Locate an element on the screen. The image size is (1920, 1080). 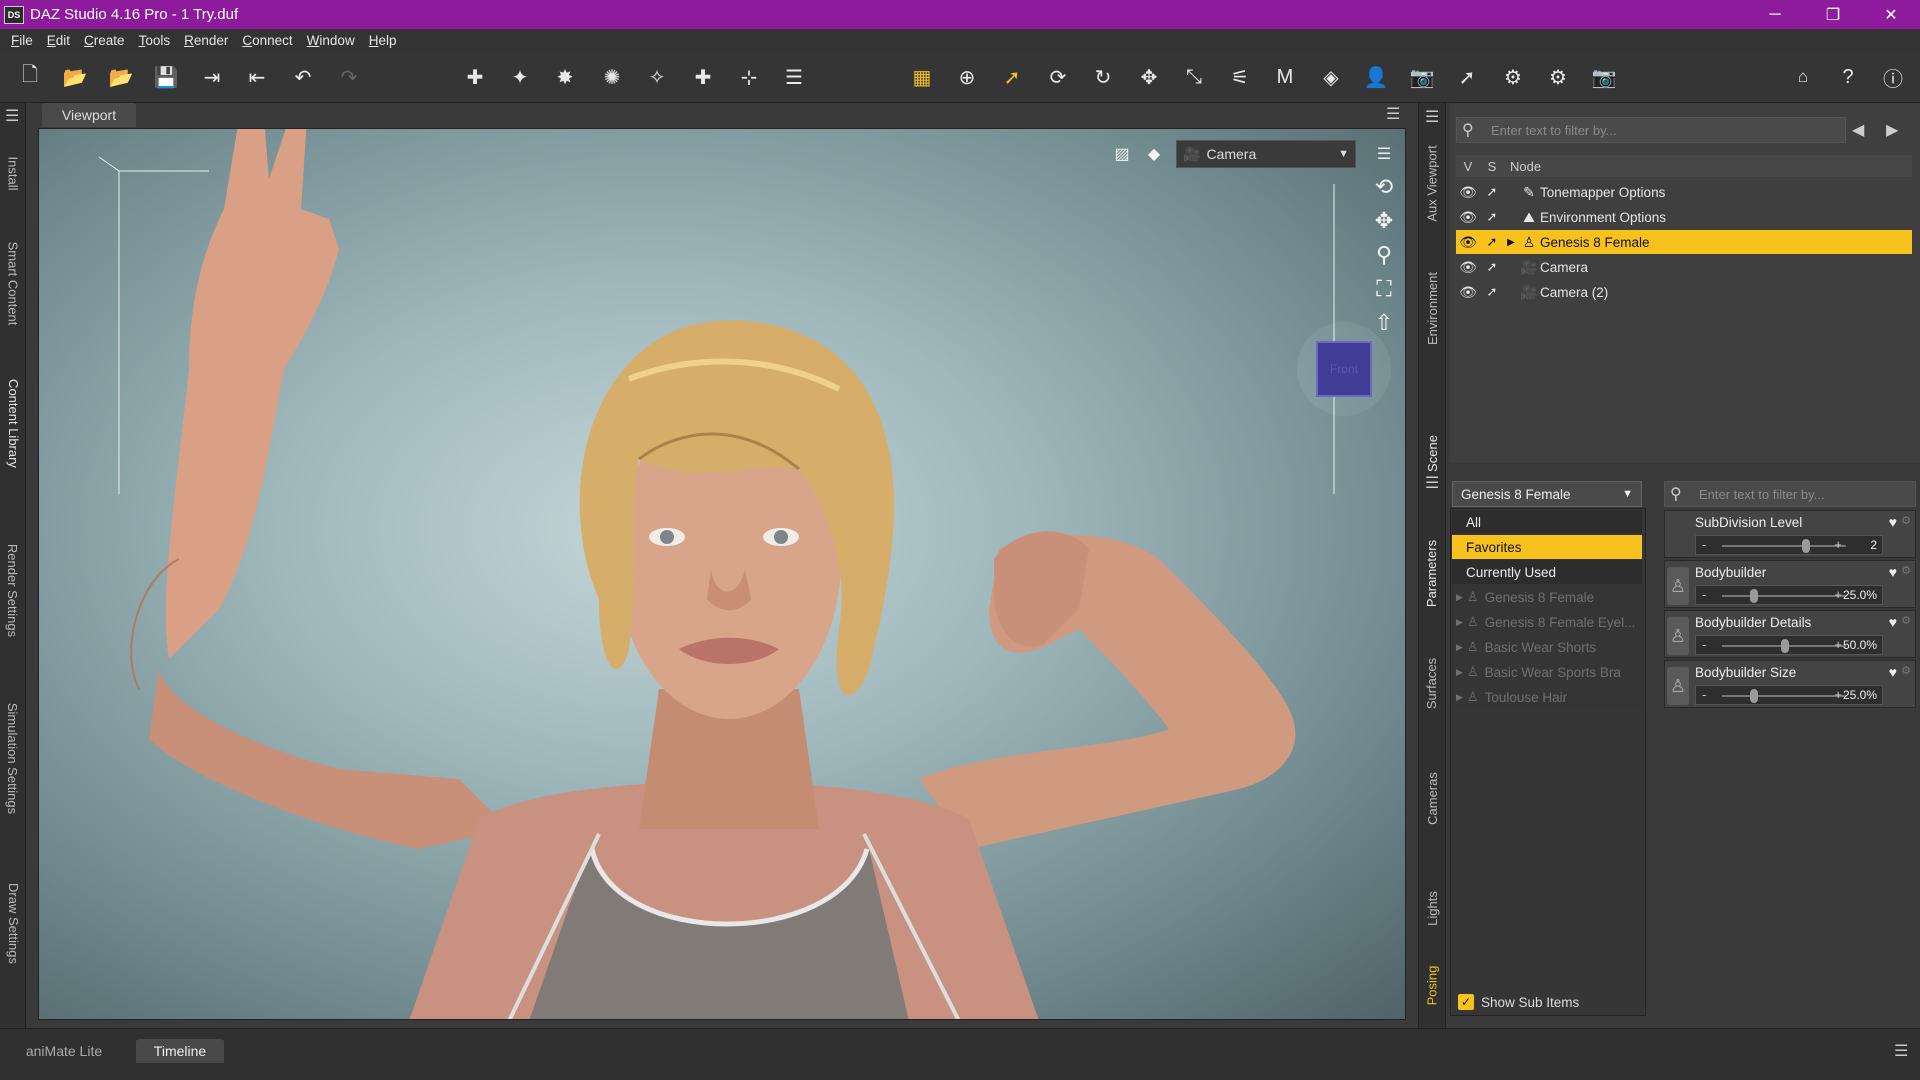
open-recent-icon: 📂 is located at coordinates (121, 77).